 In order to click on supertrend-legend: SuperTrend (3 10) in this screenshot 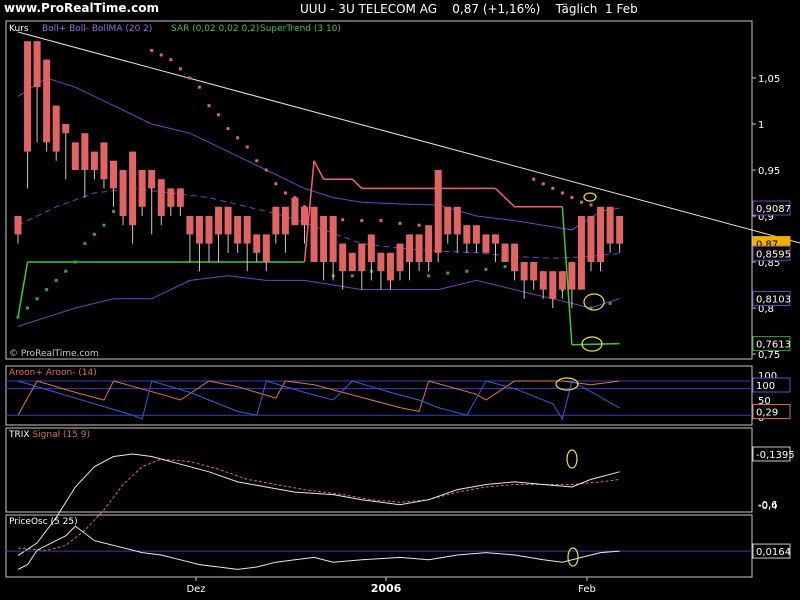, I will do `click(300, 29)`.